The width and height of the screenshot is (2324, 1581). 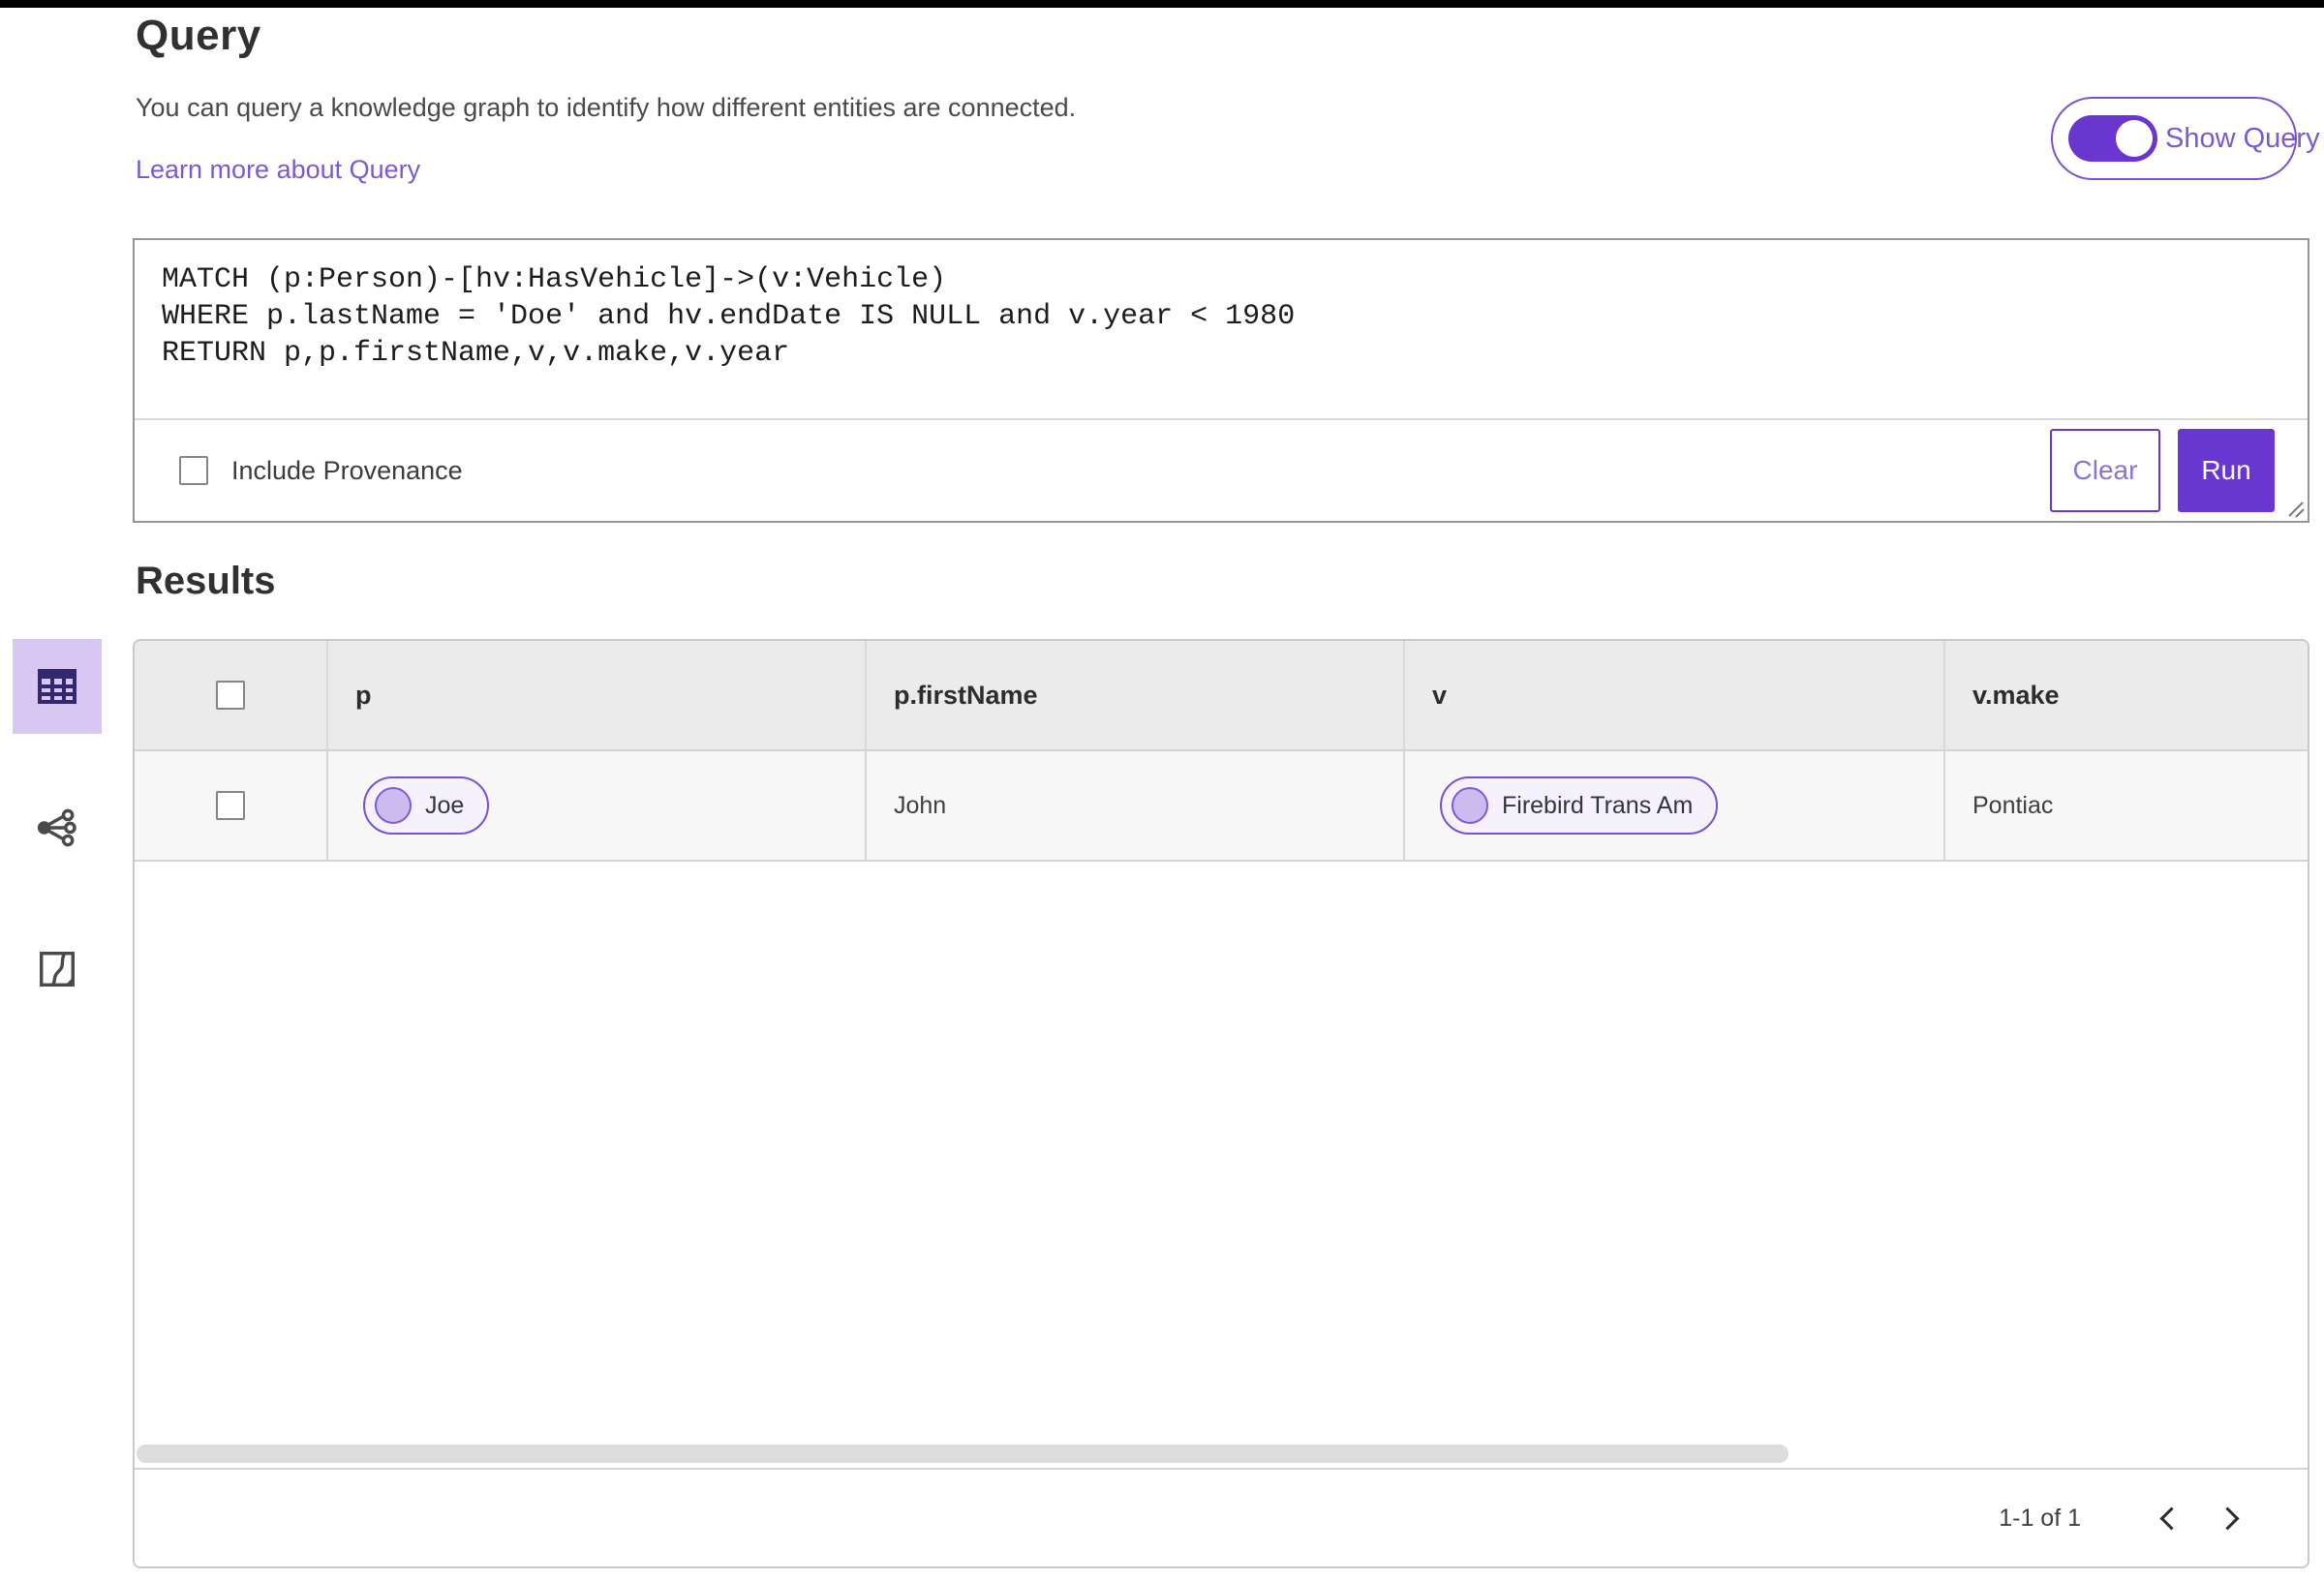 I want to click on column-header-p: p, so click(x=595, y=695).